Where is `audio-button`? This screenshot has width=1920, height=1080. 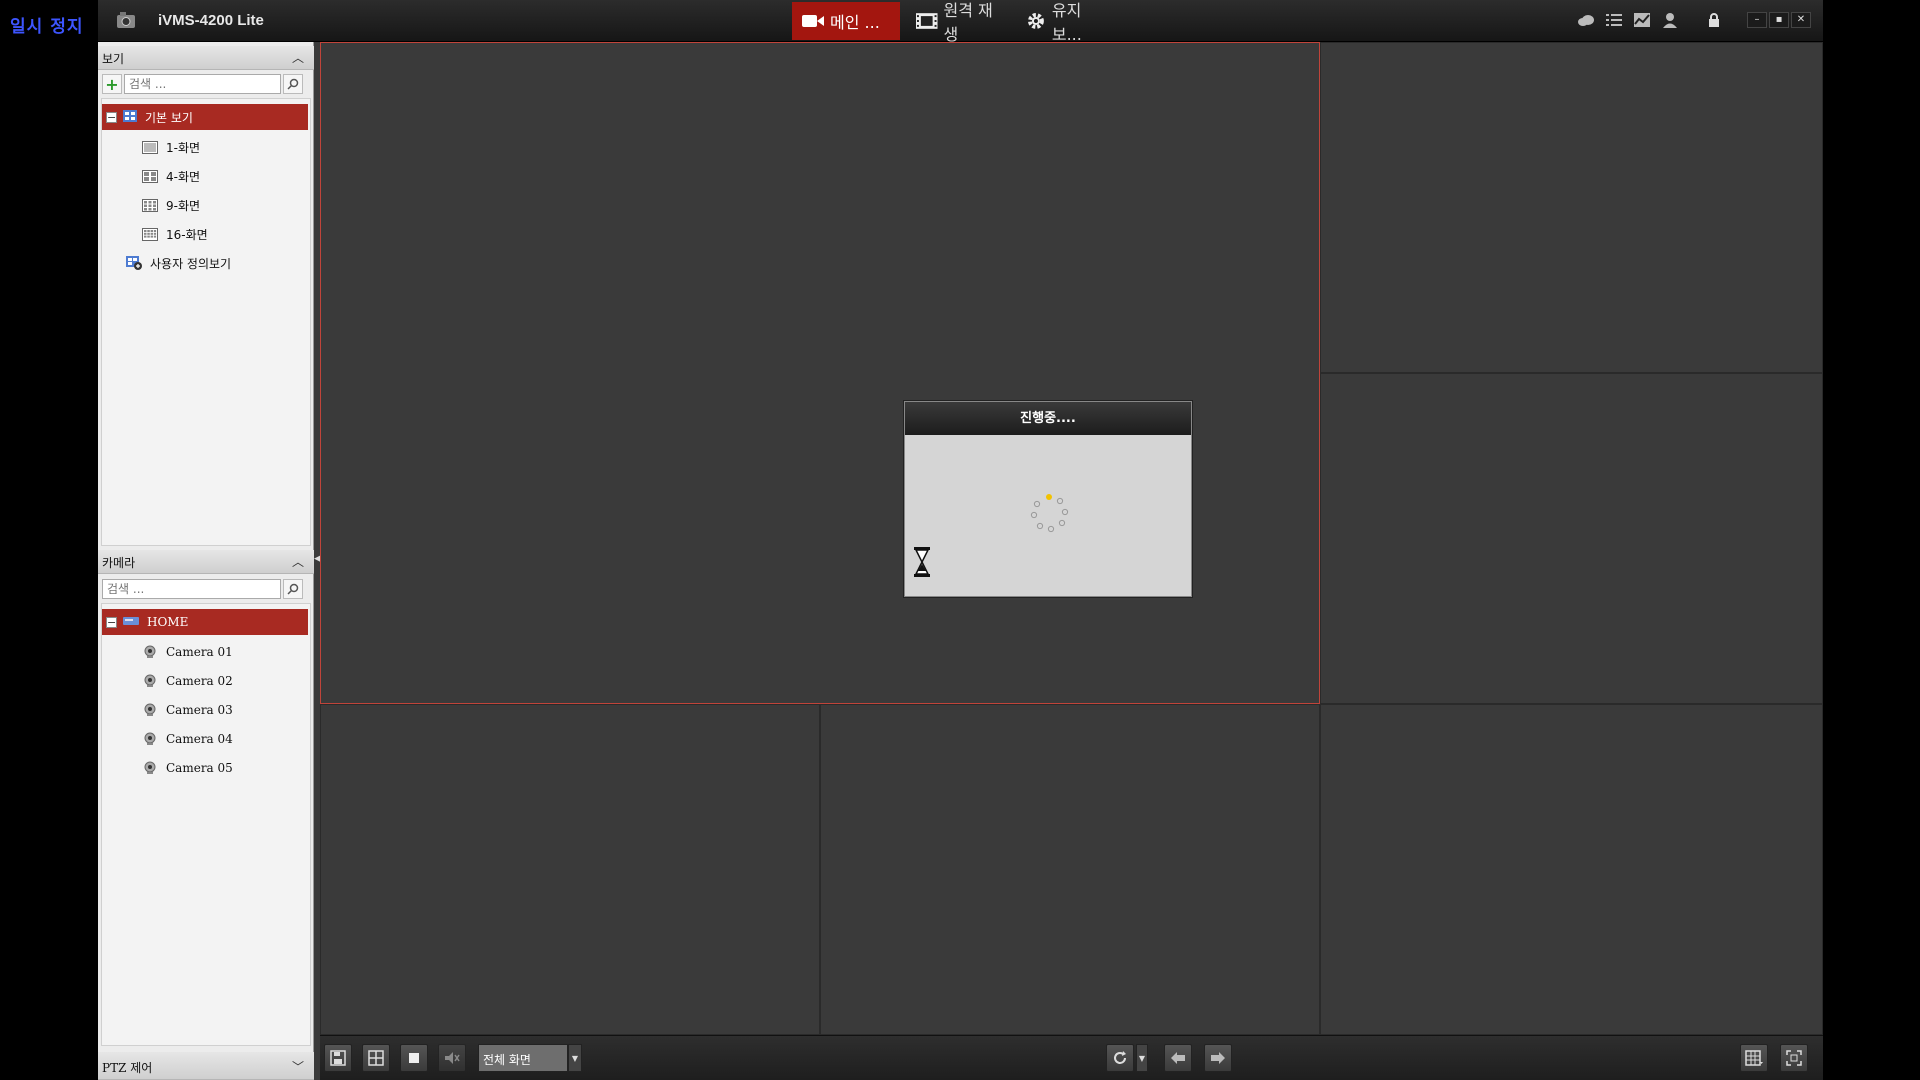
audio-button is located at coordinates (452, 1058).